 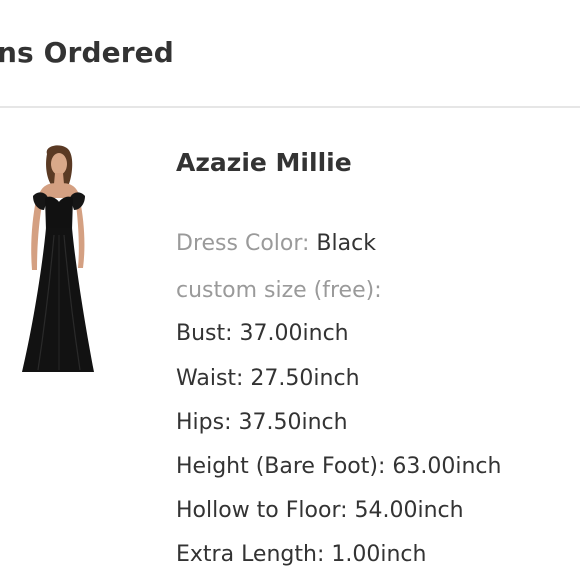 I want to click on measurement-height: Height (Bare Foot): 63.00inch, so click(x=339, y=466).